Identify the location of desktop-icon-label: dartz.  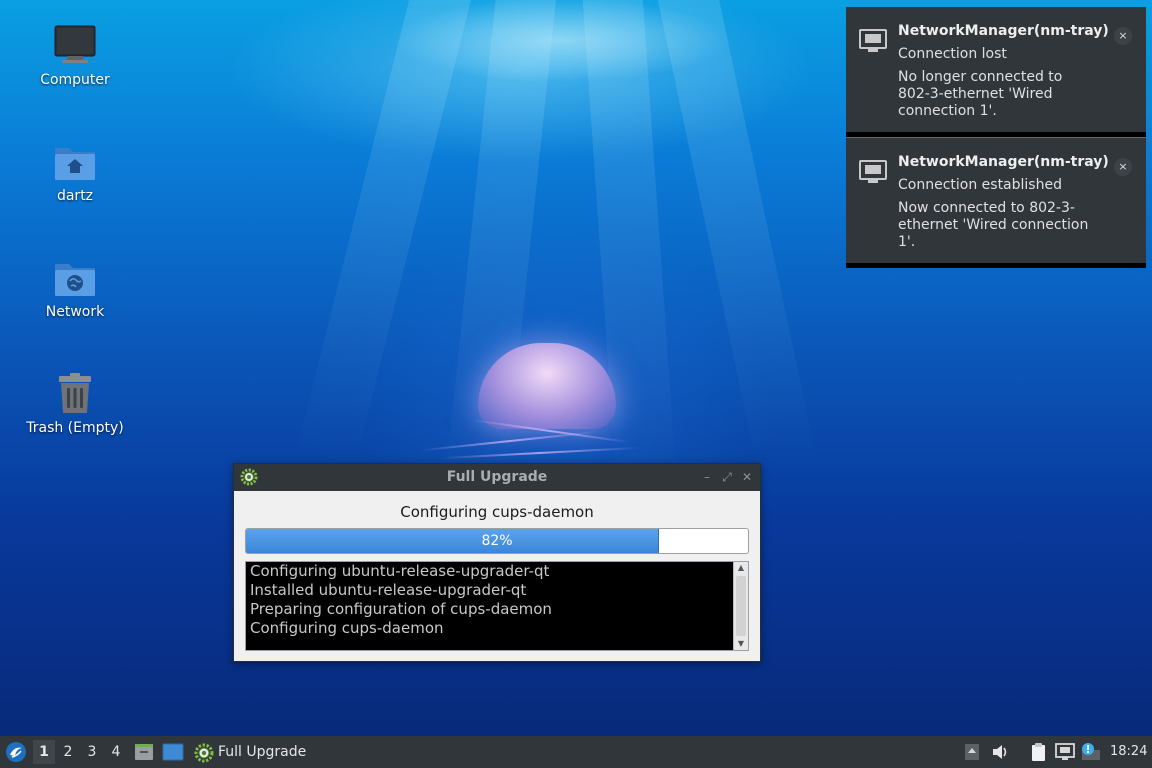
(75, 196).